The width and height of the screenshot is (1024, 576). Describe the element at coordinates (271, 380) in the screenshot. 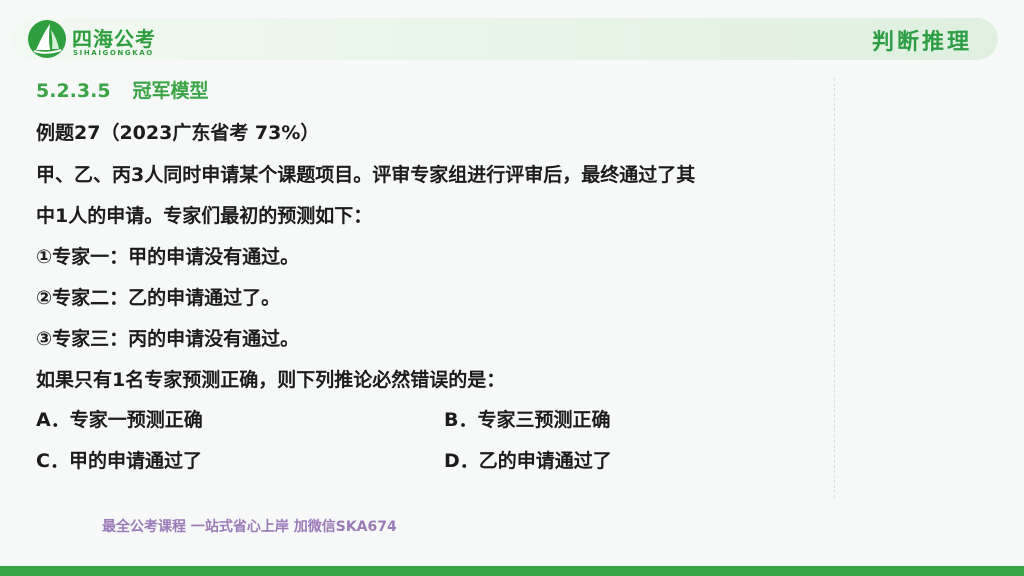

I see `question-prompt: 如果只有1名专家预测正确，则下列推论必然错误的是：` at that location.